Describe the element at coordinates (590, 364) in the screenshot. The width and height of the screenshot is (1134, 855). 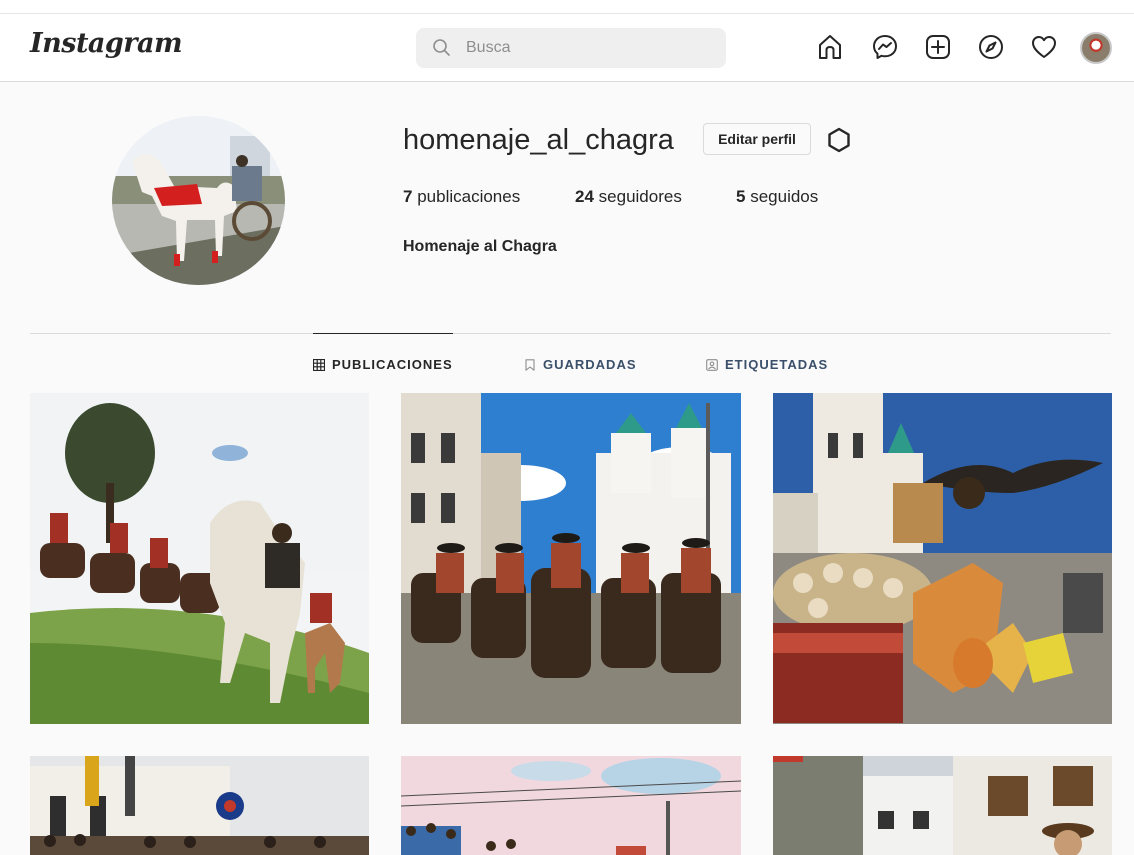
I see `tab-guardadas-label: GUARDADAS` at that location.